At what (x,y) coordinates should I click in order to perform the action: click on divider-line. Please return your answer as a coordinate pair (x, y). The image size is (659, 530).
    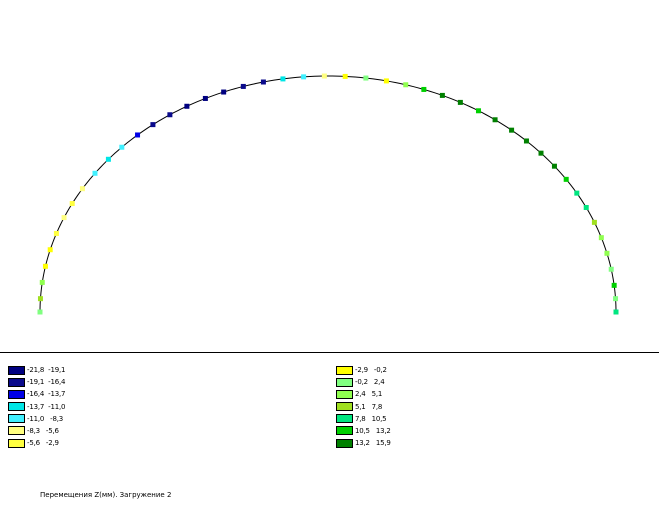
    Looking at the image, I should click on (329, 352).